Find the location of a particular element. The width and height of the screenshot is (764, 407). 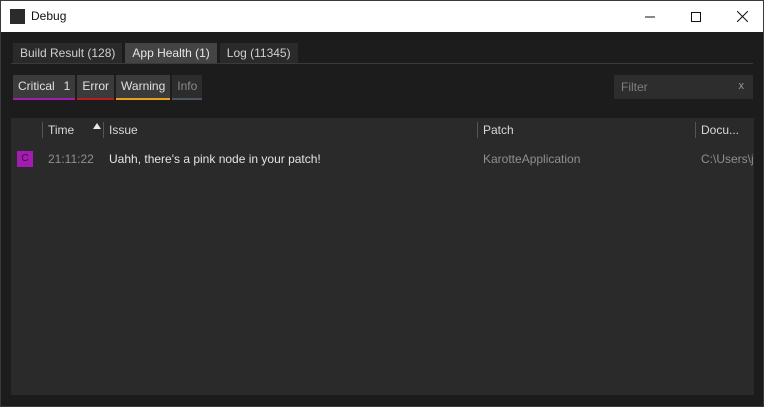

sort-ascending-icon is located at coordinates (97, 126).